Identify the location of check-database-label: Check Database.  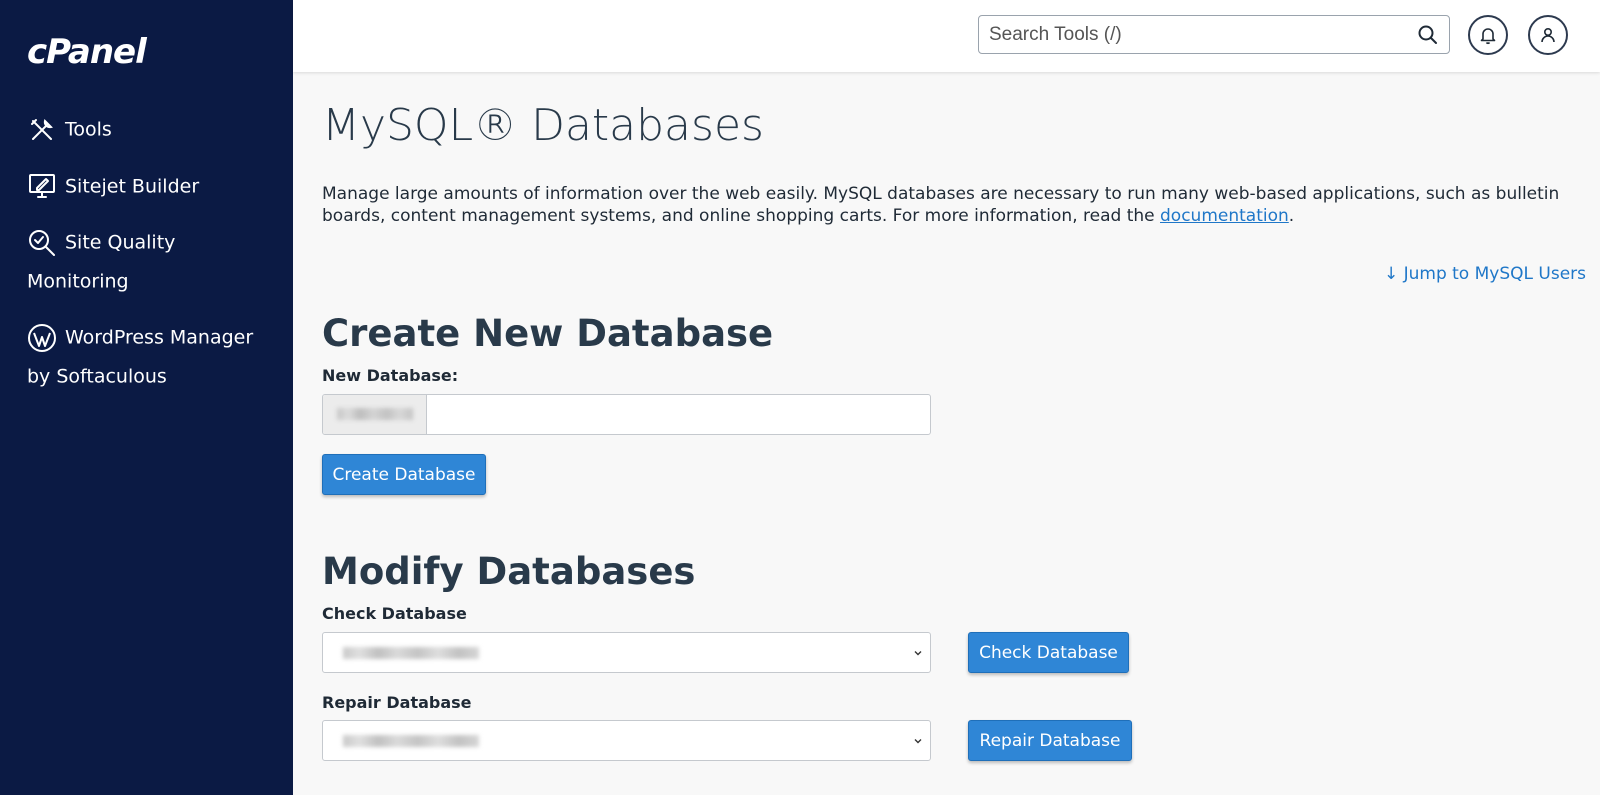
(394, 613).